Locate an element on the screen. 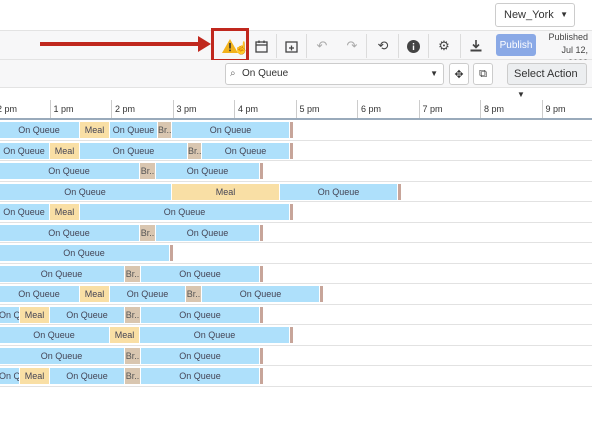  undo-button: ↶ is located at coordinates (322, 46).